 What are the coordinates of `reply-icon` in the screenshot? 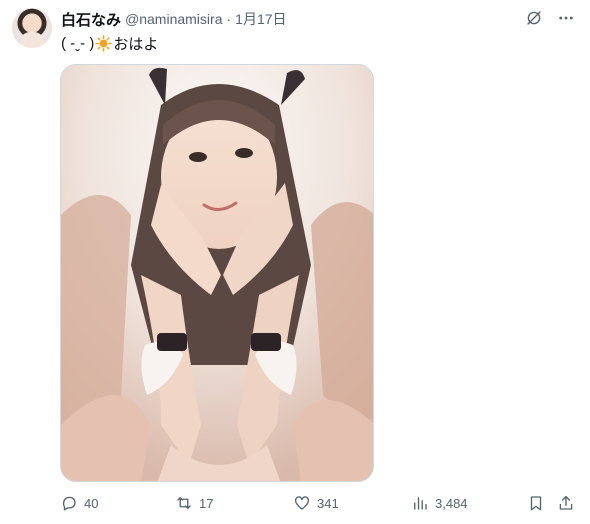 It's located at (69, 503).